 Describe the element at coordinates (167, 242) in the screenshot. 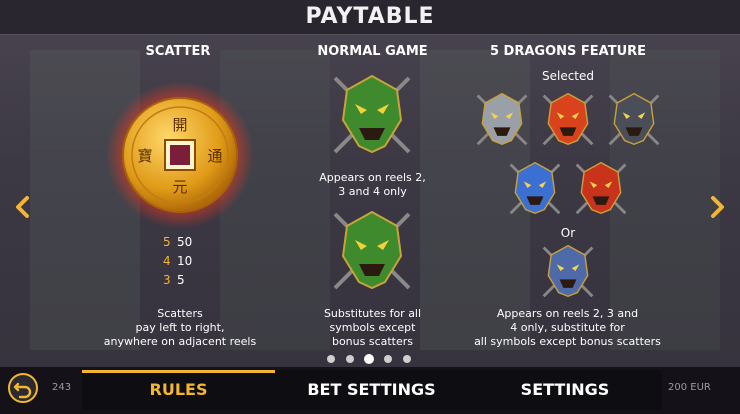

I see `payout-count: 5` at that location.